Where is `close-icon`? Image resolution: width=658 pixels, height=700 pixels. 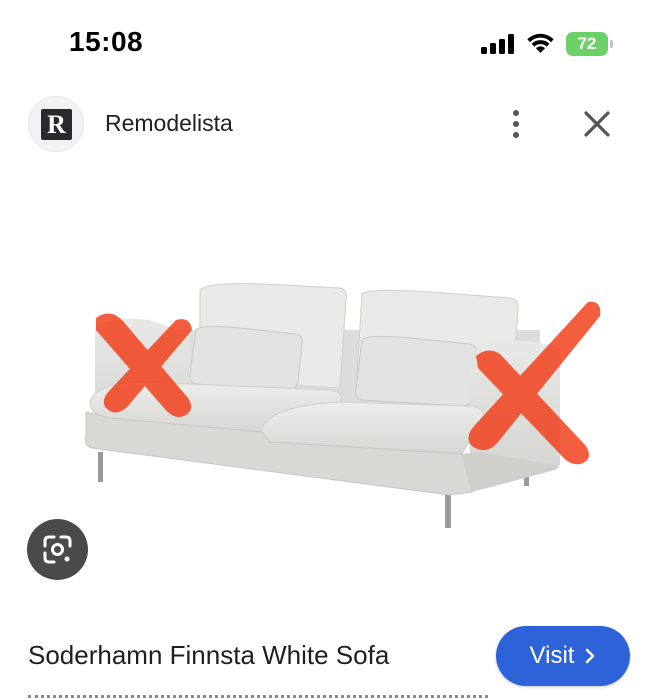 close-icon is located at coordinates (597, 124).